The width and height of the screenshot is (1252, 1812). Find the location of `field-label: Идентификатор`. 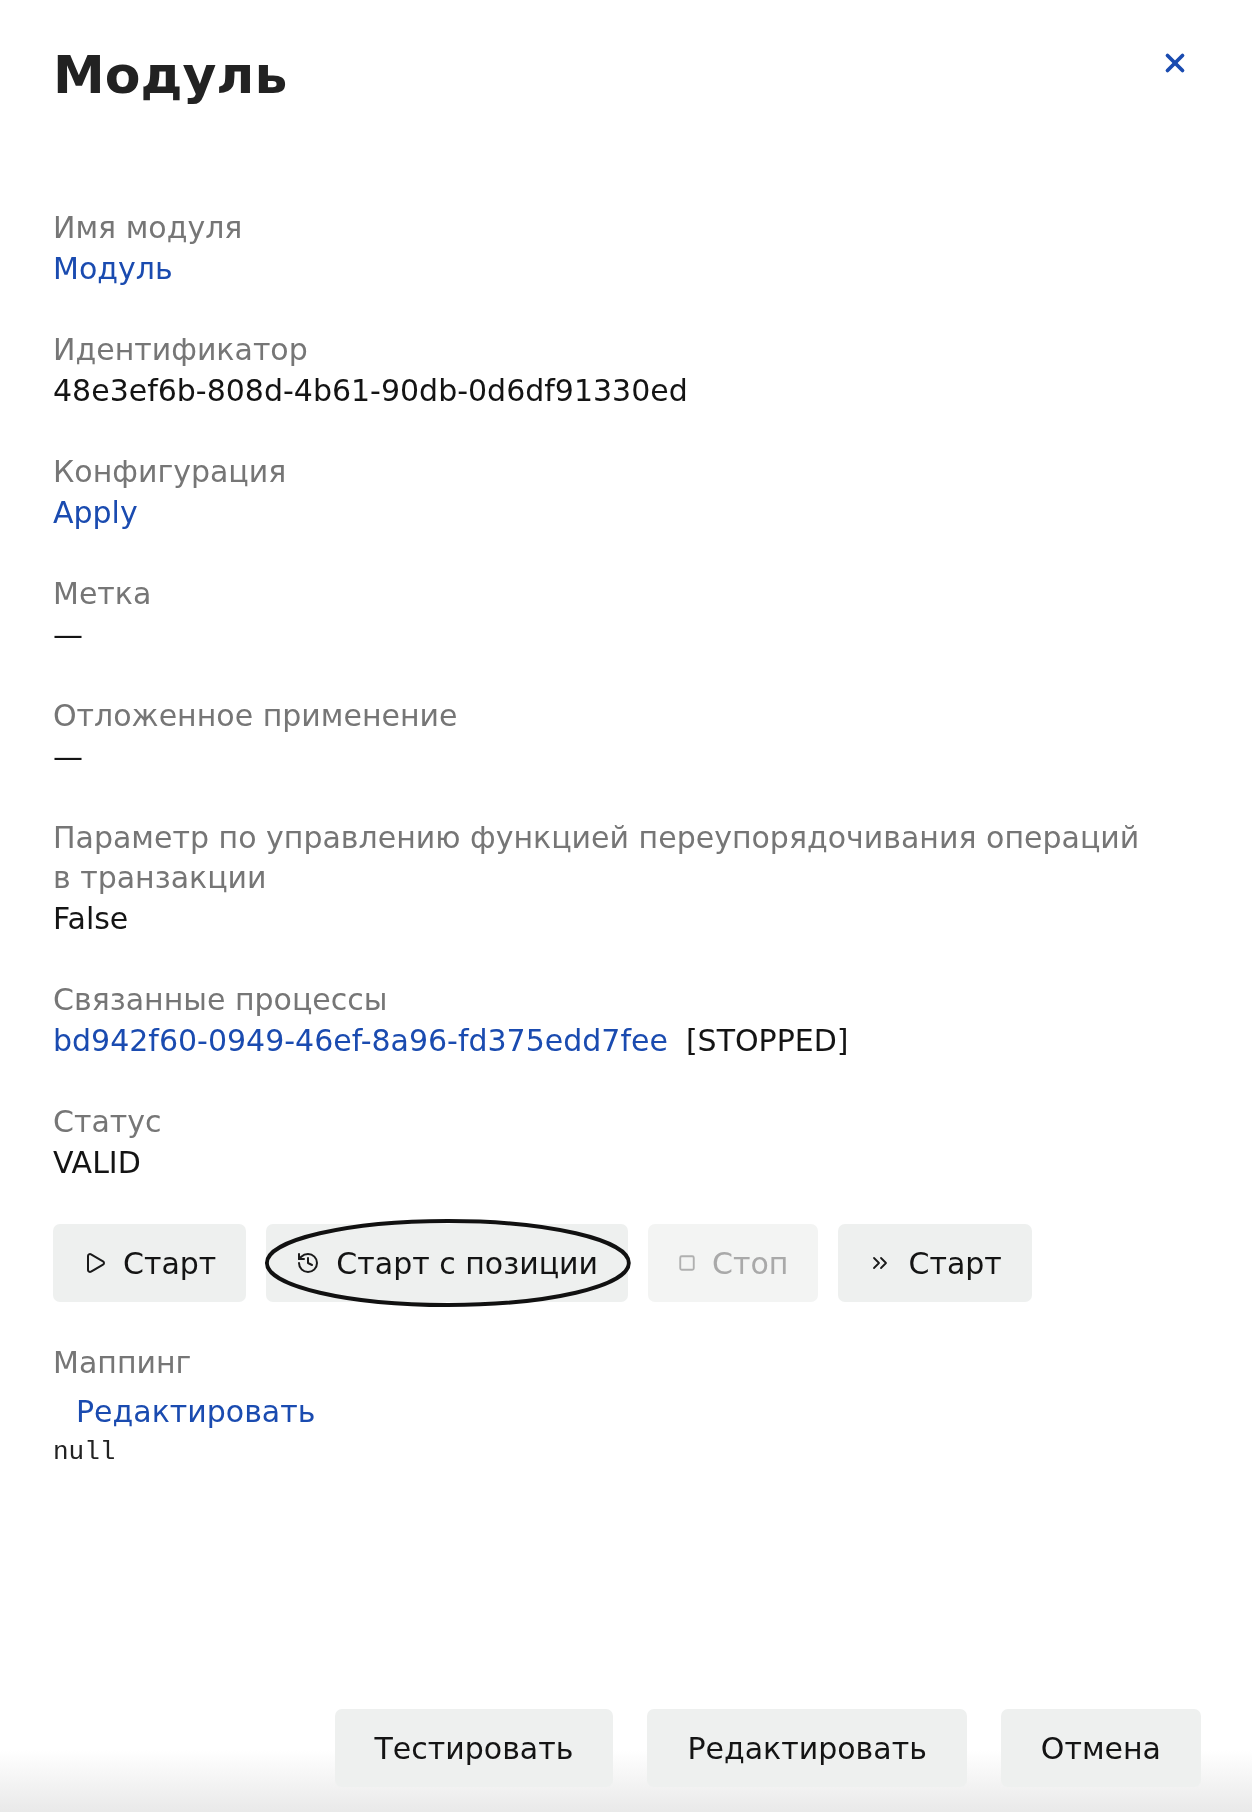

field-label: Идентификатор is located at coordinates (180, 350).